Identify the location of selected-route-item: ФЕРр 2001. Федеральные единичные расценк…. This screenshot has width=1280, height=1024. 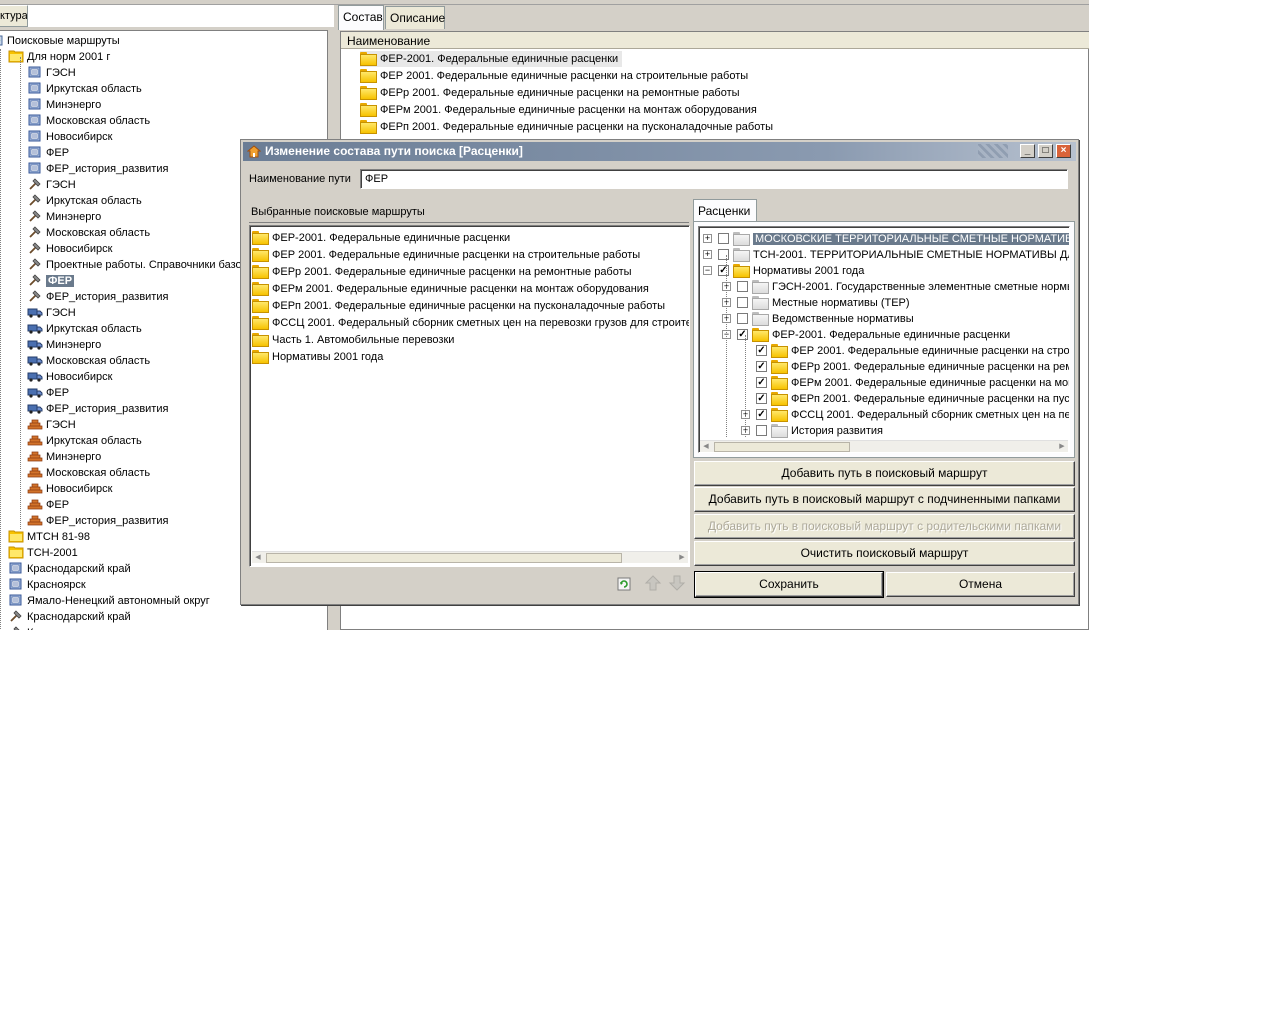
(442, 272).